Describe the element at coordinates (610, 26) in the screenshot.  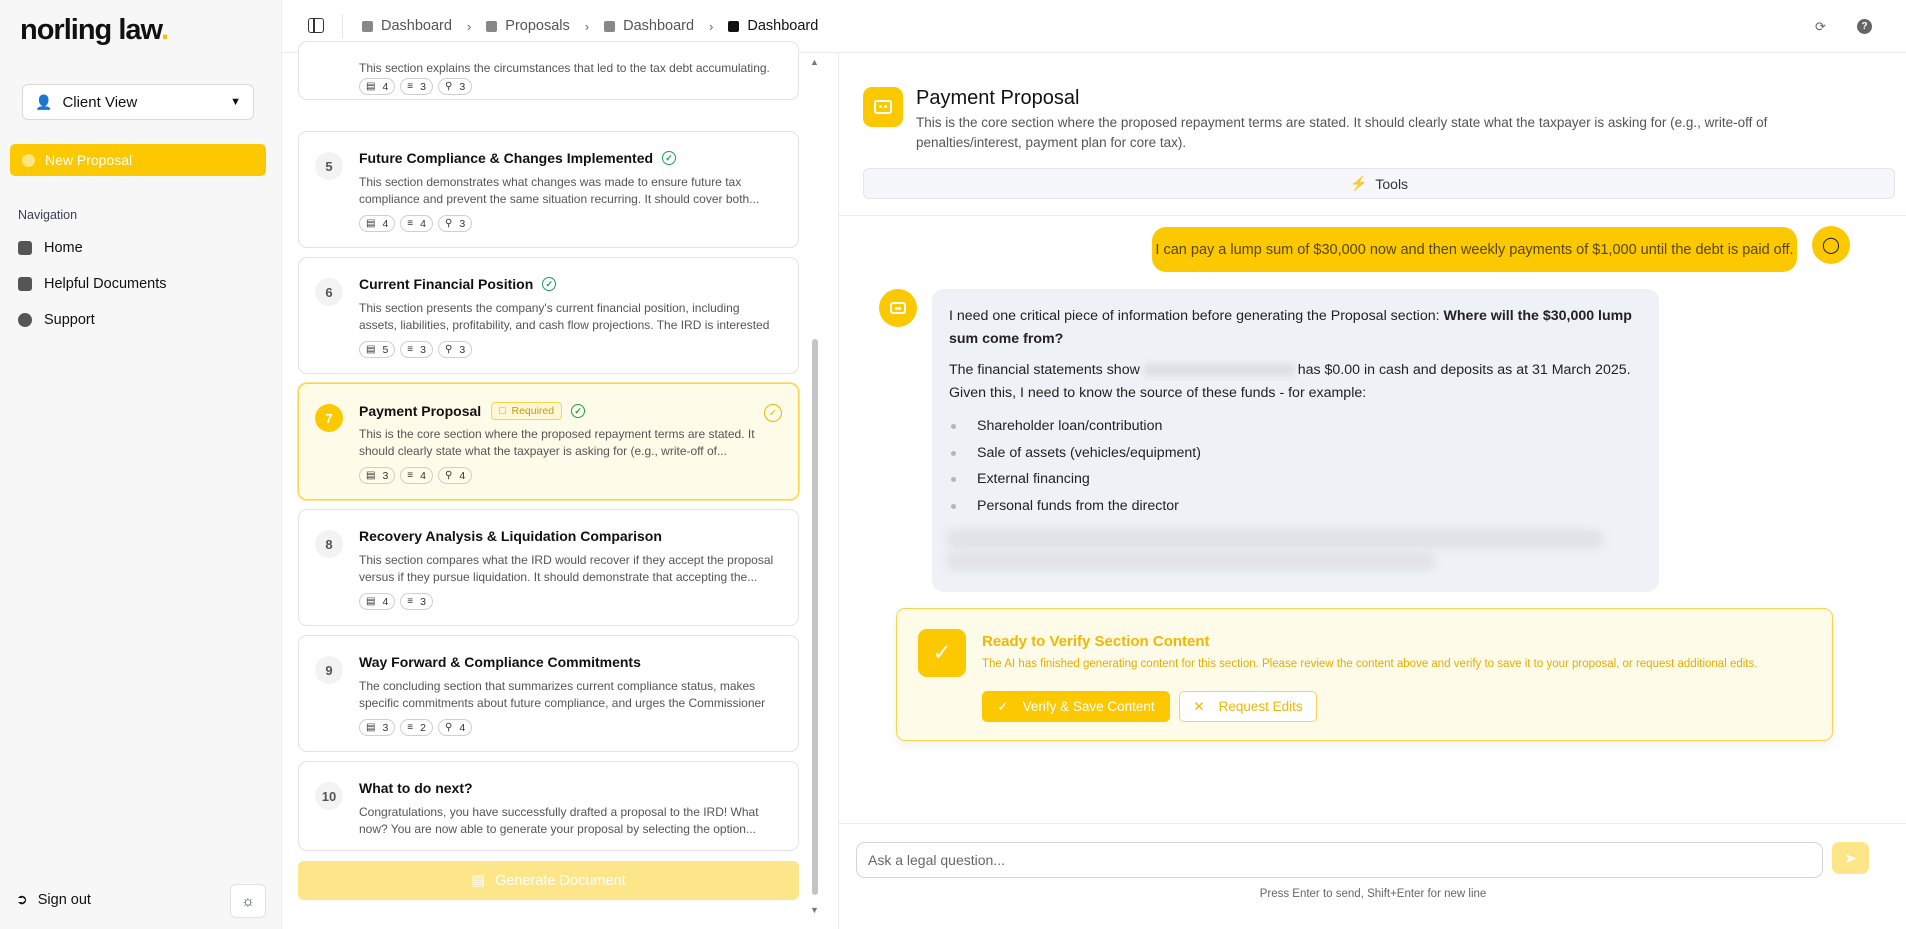
I see `home-icon` at that location.